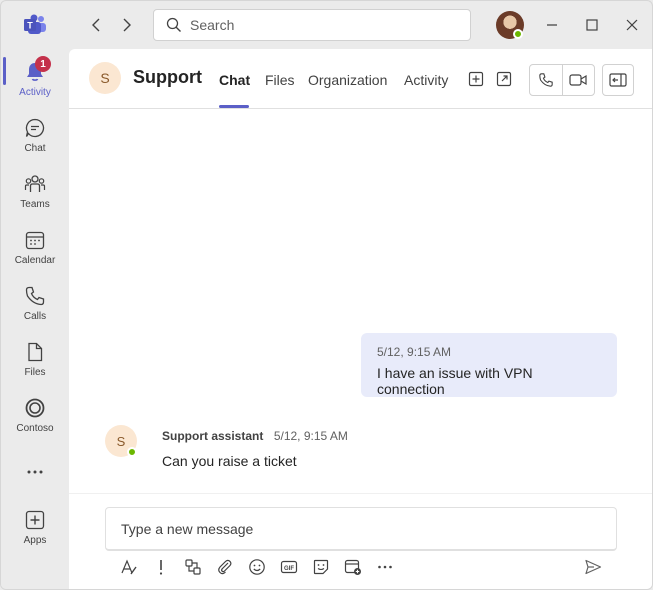 This screenshot has height=590, width=653. What do you see at coordinates (35, 128) in the screenshot?
I see `chat-icon` at bounding box center [35, 128].